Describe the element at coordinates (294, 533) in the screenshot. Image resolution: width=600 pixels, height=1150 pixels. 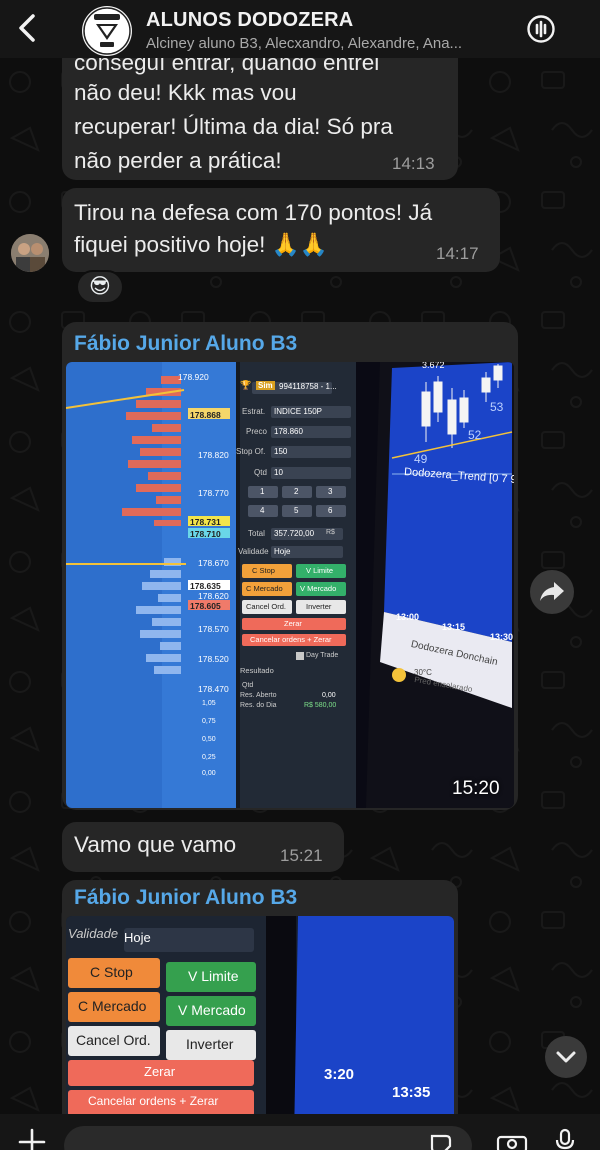
I see `total-value: 357.720,00` at that location.